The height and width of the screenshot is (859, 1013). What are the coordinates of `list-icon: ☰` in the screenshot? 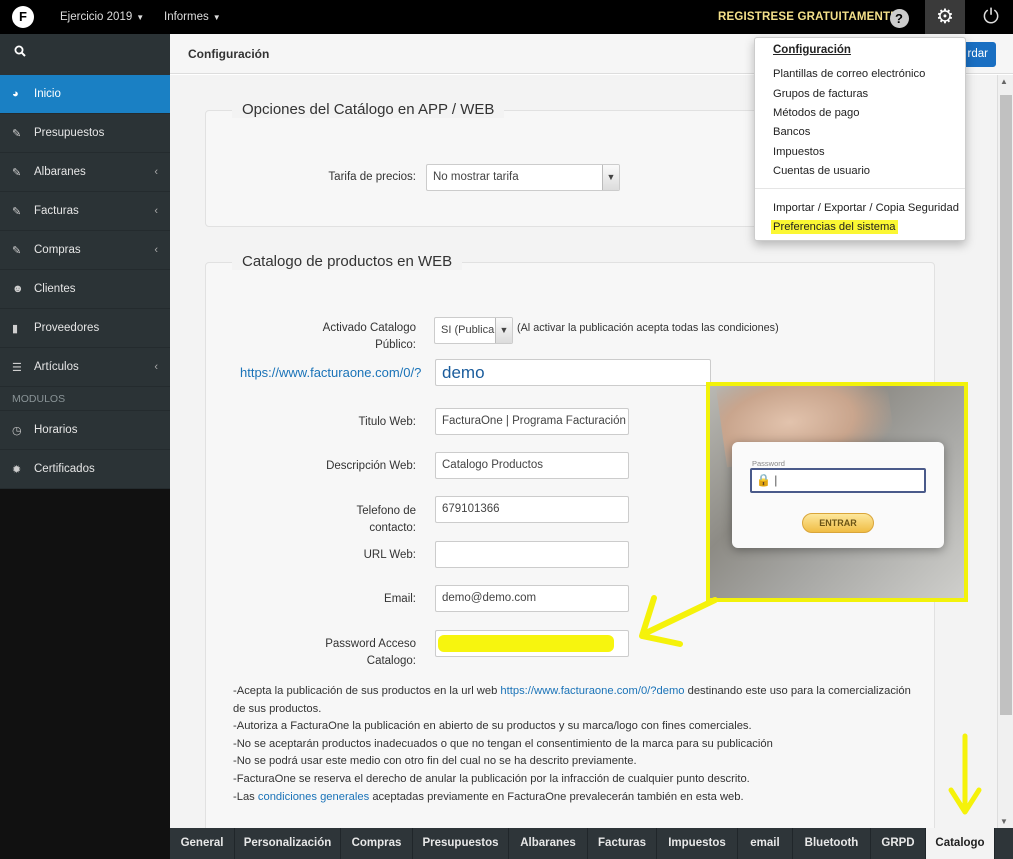 It's located at (17, 367).